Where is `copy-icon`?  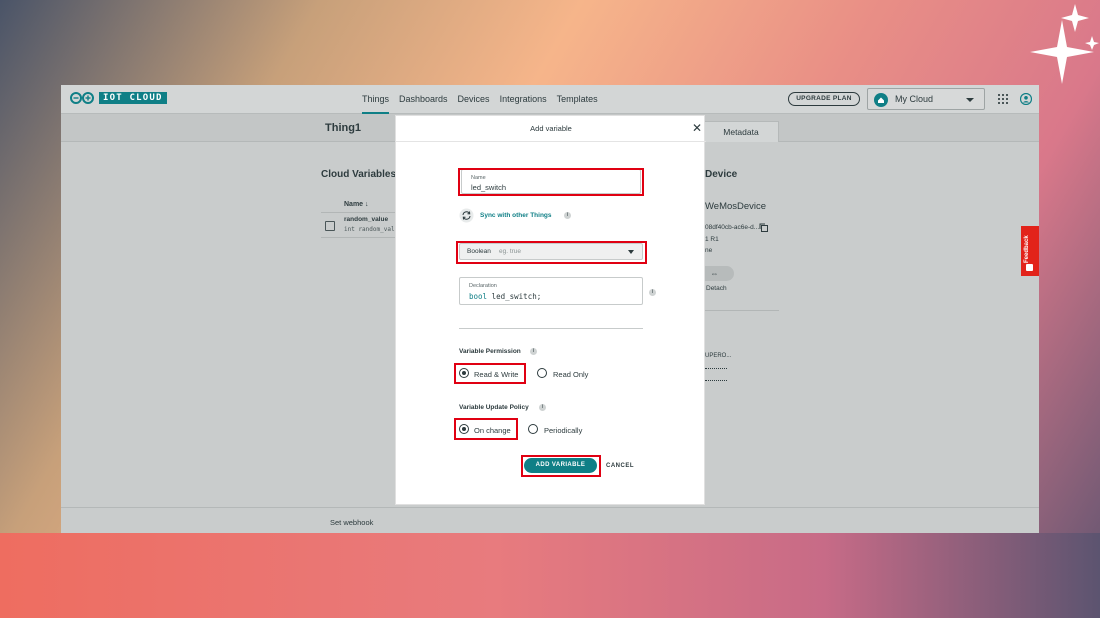
copy-icon is located at coordinates (763, 227).